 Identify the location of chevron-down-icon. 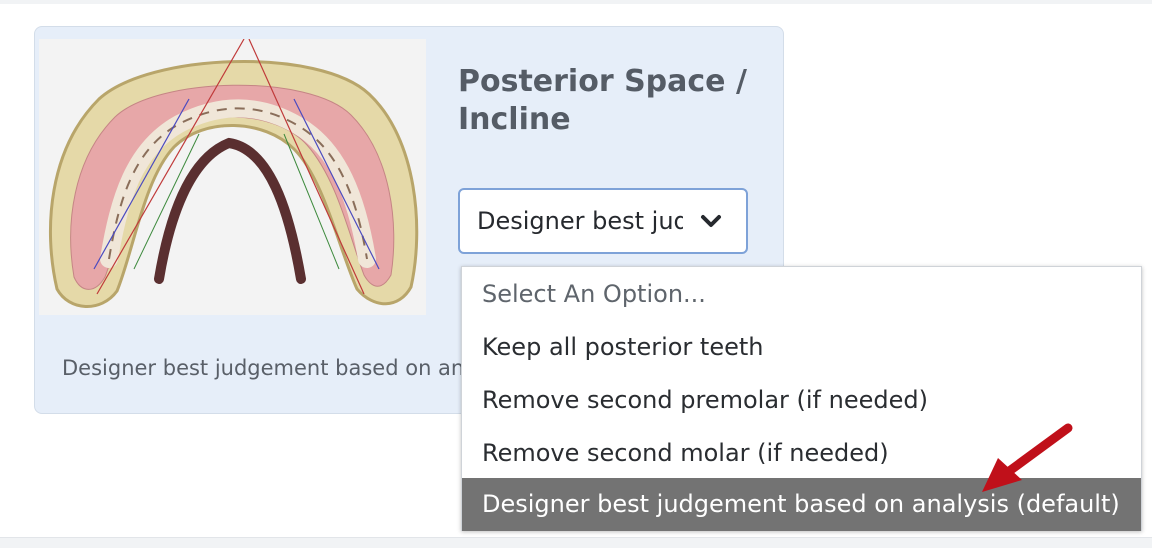
(711, 221).